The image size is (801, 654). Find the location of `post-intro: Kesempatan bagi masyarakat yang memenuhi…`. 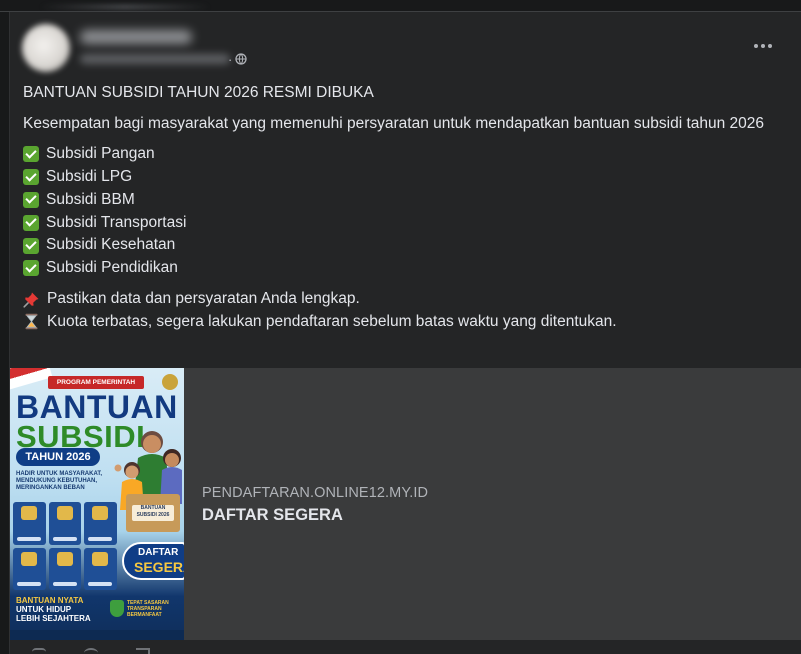

post-intro: Kesempatan bagi masyarakat yang memenuhi… is located at coordinates (394, 123).